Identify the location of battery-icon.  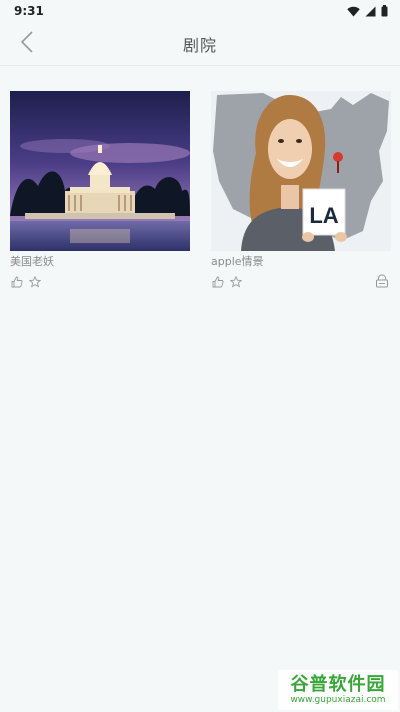
(384, 11).